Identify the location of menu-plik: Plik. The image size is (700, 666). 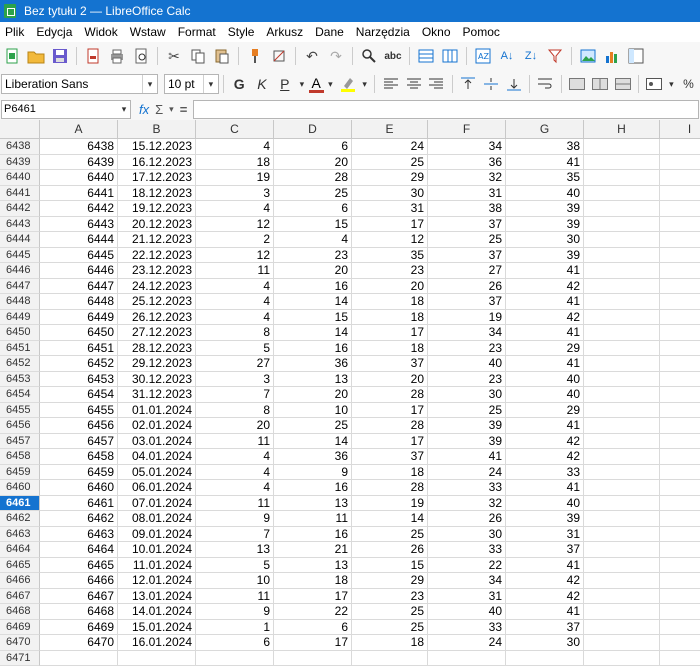
(14, 32).